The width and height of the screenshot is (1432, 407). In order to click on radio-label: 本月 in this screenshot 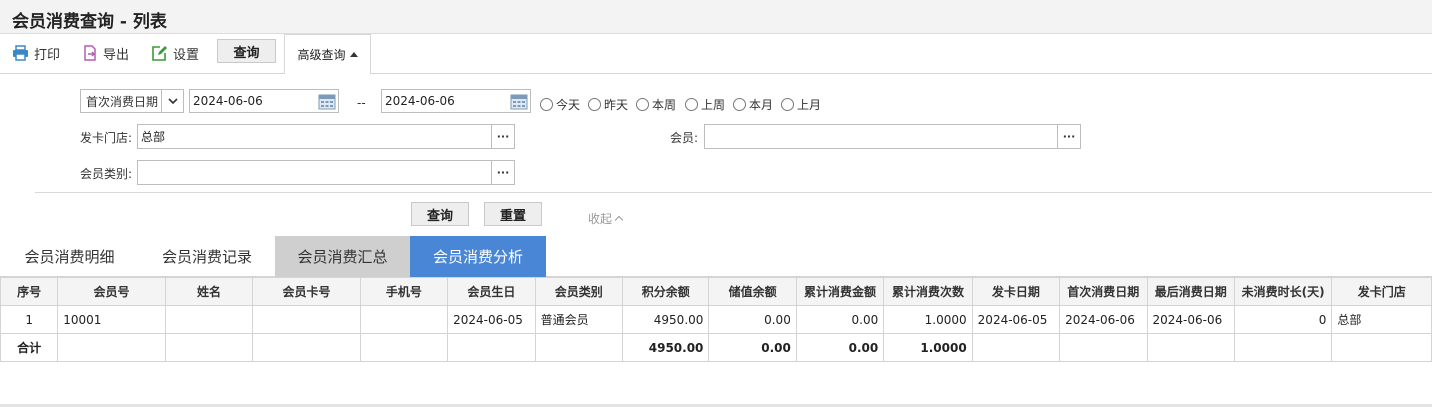, I will do `click(761, 105)`.